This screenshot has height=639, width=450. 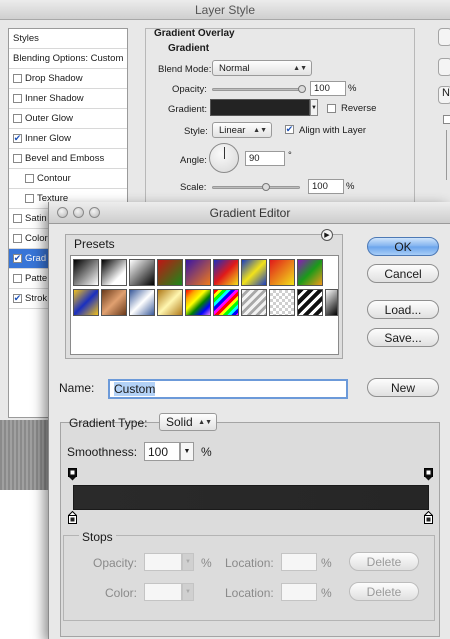 I want to click on scale-slider, so click(x=256, y=187).